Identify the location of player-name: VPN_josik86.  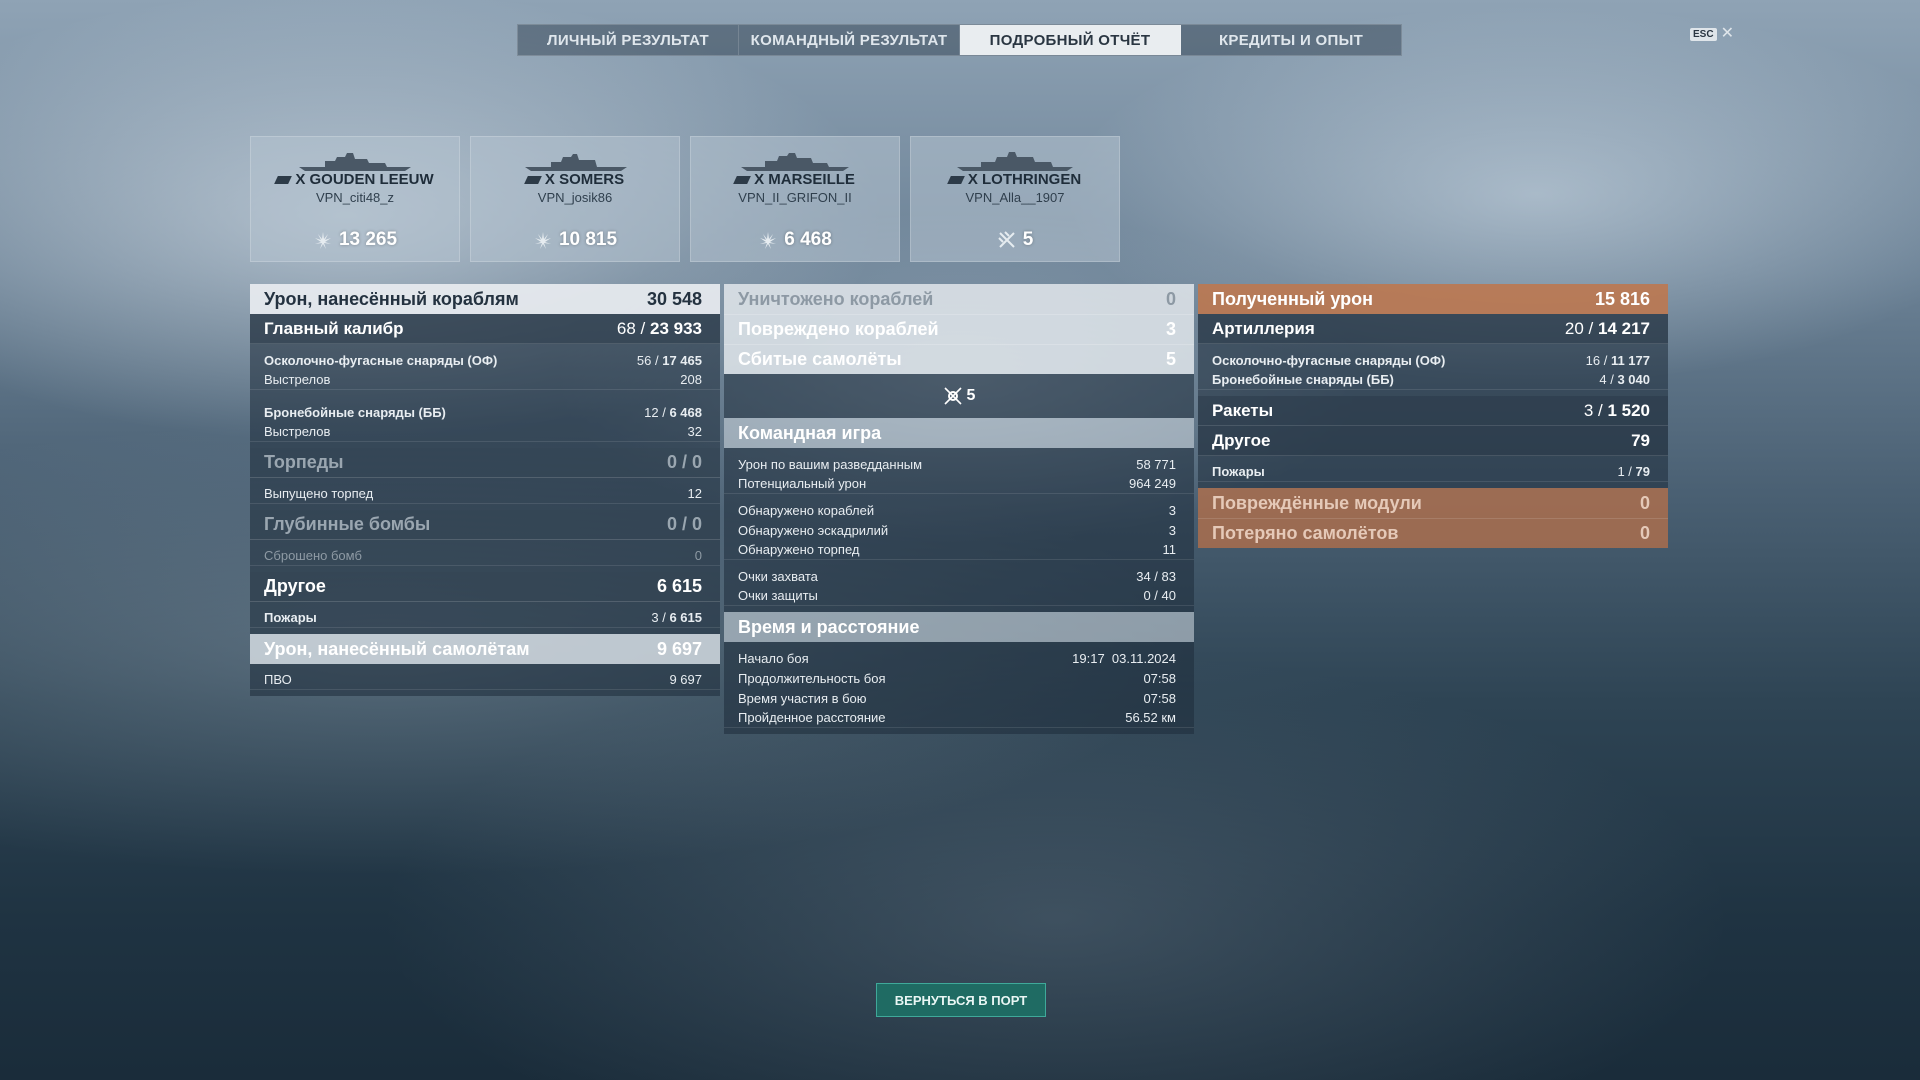
(575, 197).